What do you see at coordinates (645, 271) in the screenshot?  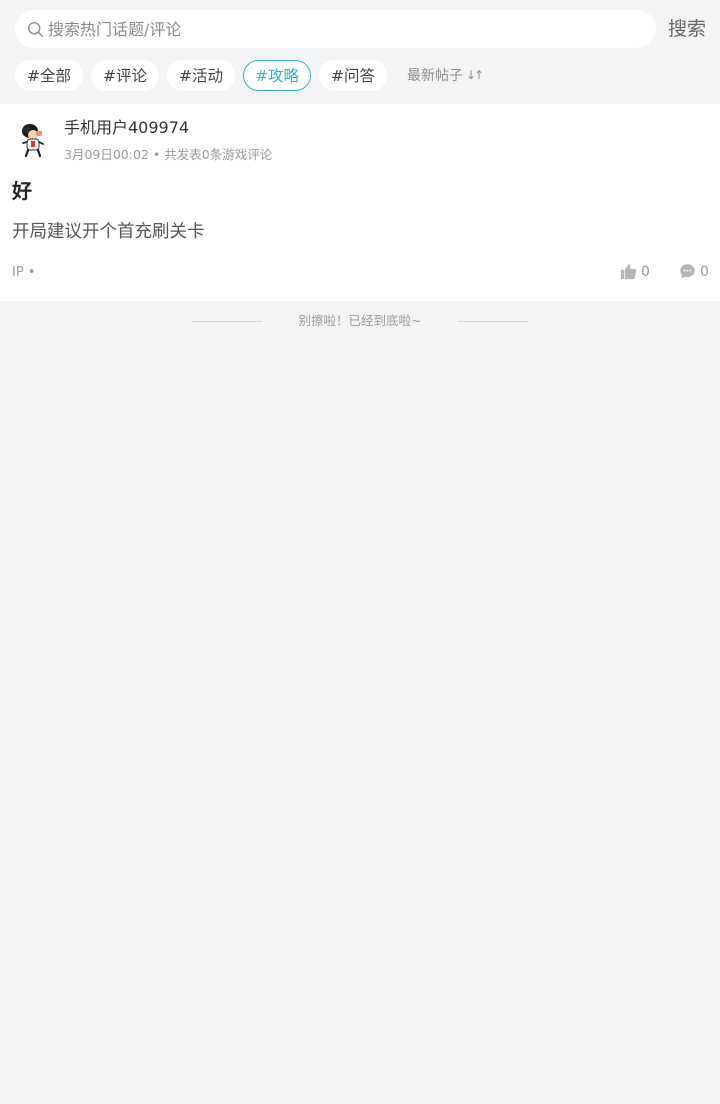 I see `like-count: 0` at bounding box center [645, 271].